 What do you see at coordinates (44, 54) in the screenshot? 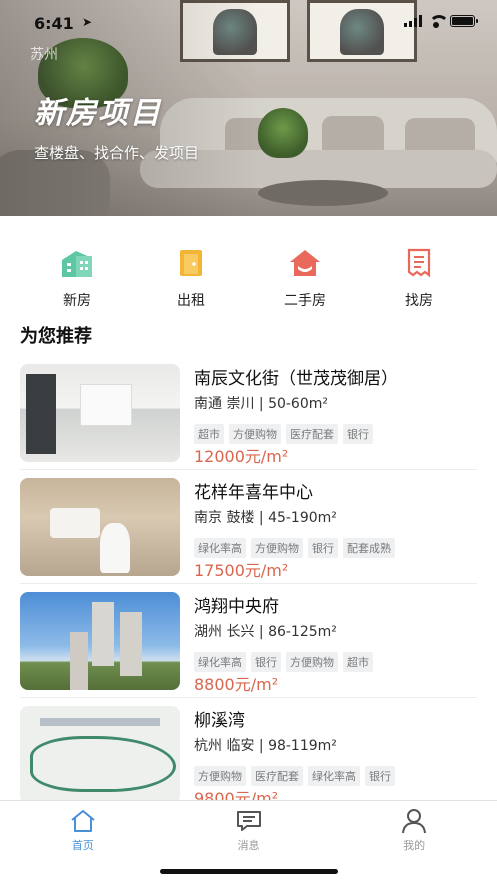
I see `city-label: 苏州` at bounding box center [44, 54].